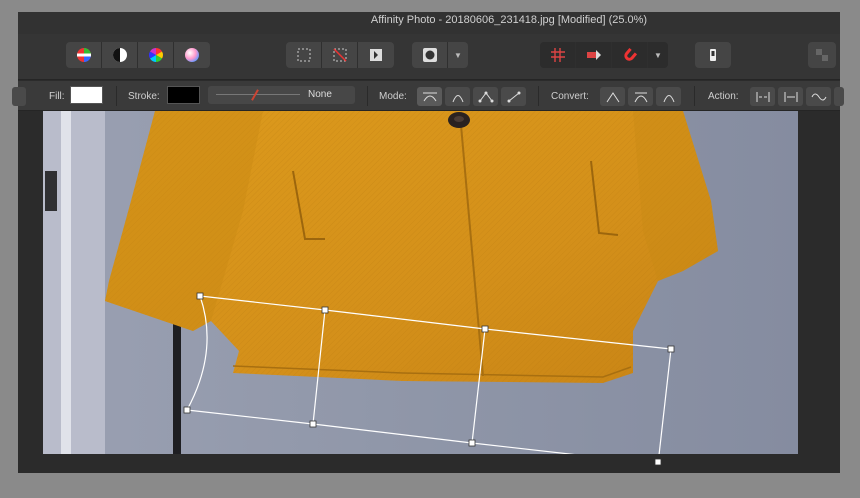 The height and width of the screenshot is (498, 860). I want to click on stroke-width-slider: None, so click(281, 95).